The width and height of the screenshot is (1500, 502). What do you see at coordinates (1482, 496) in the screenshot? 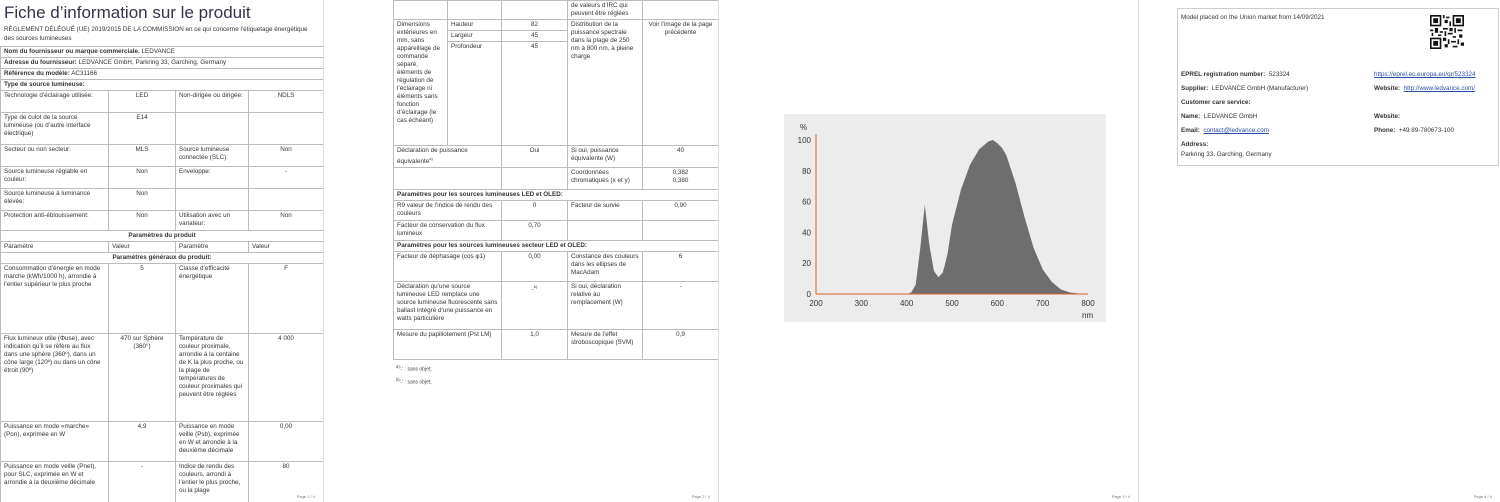
I see `page-number: Page 4 / 4` at bounding box center [1482, 496].